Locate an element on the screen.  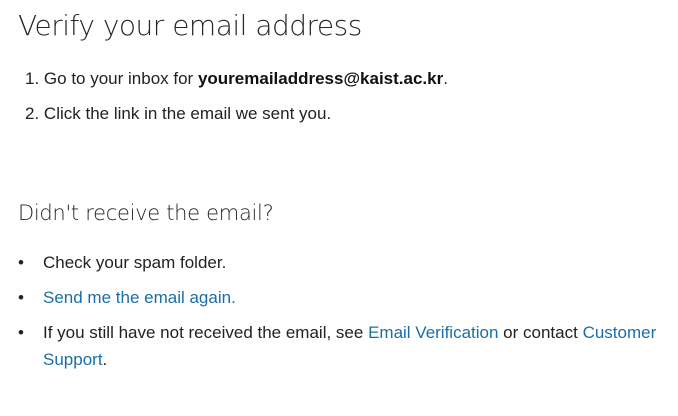
list-item: • Send me the email again. is located at coordinates (338, 297).